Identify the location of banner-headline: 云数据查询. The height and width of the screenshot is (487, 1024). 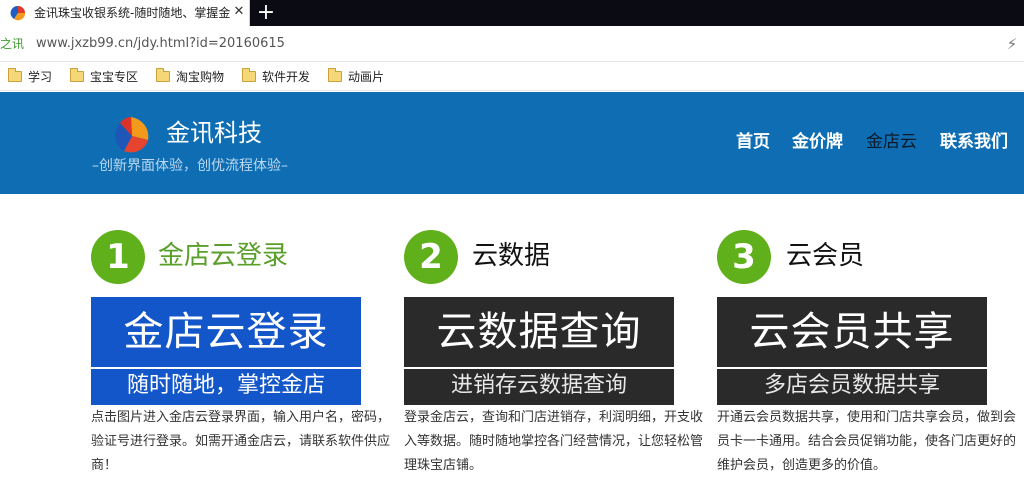
(539, 332).